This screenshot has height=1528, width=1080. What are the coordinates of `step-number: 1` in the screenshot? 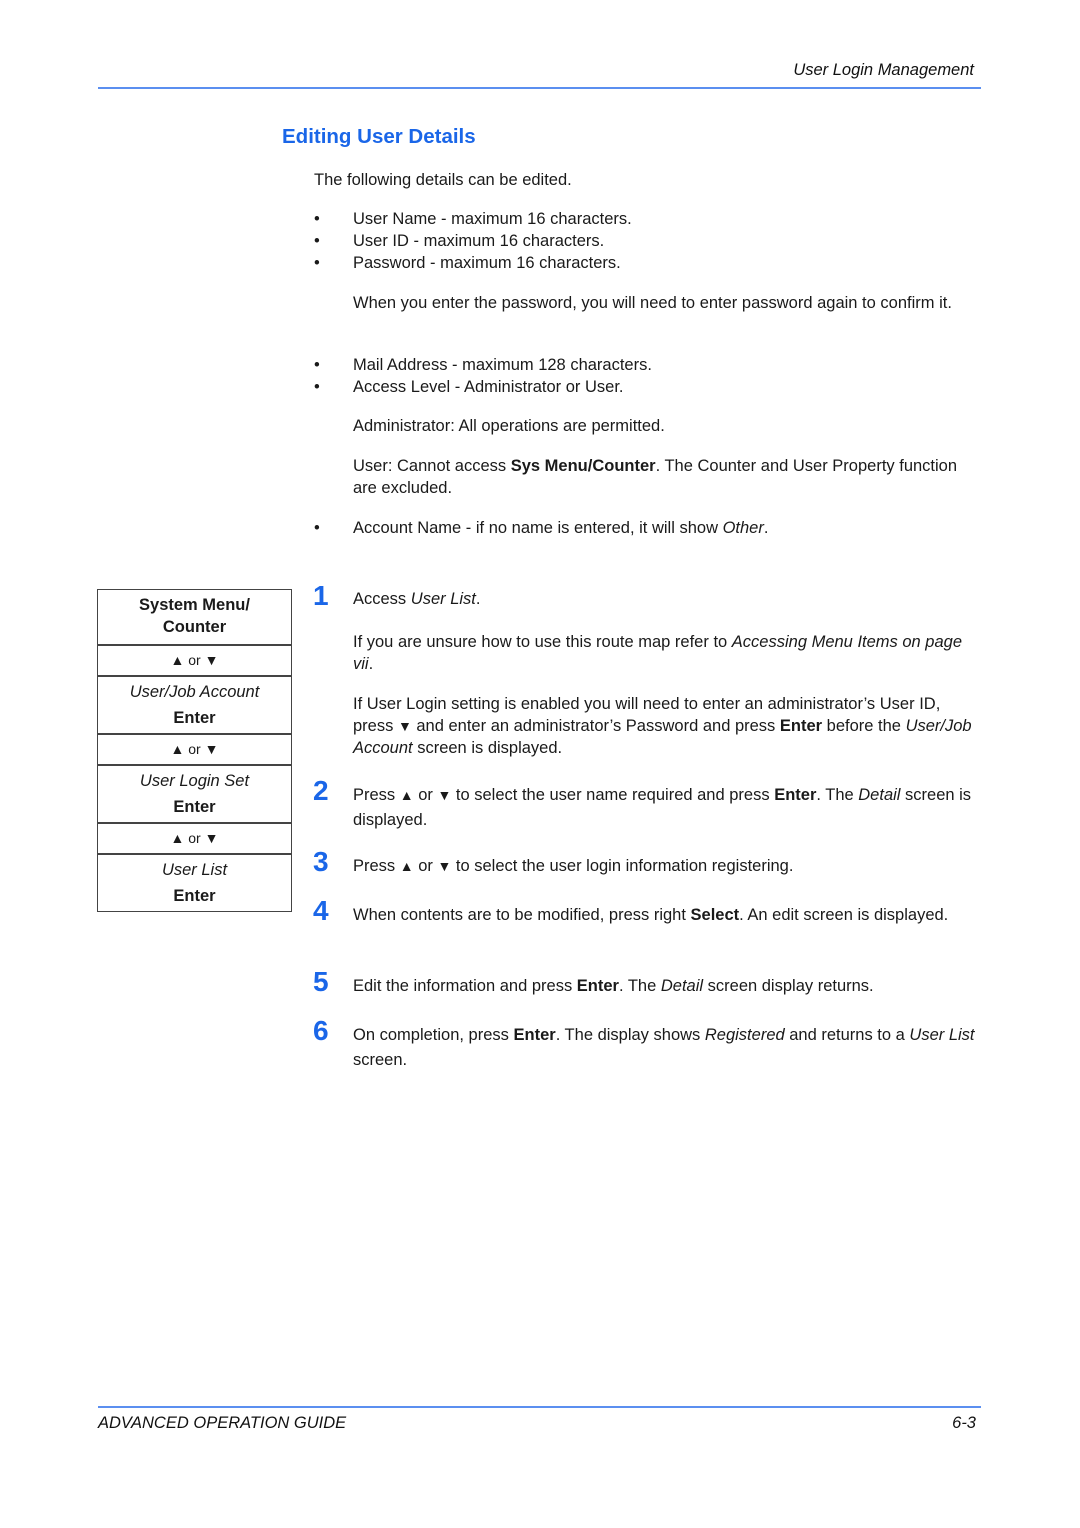 It's located at (321, 595).